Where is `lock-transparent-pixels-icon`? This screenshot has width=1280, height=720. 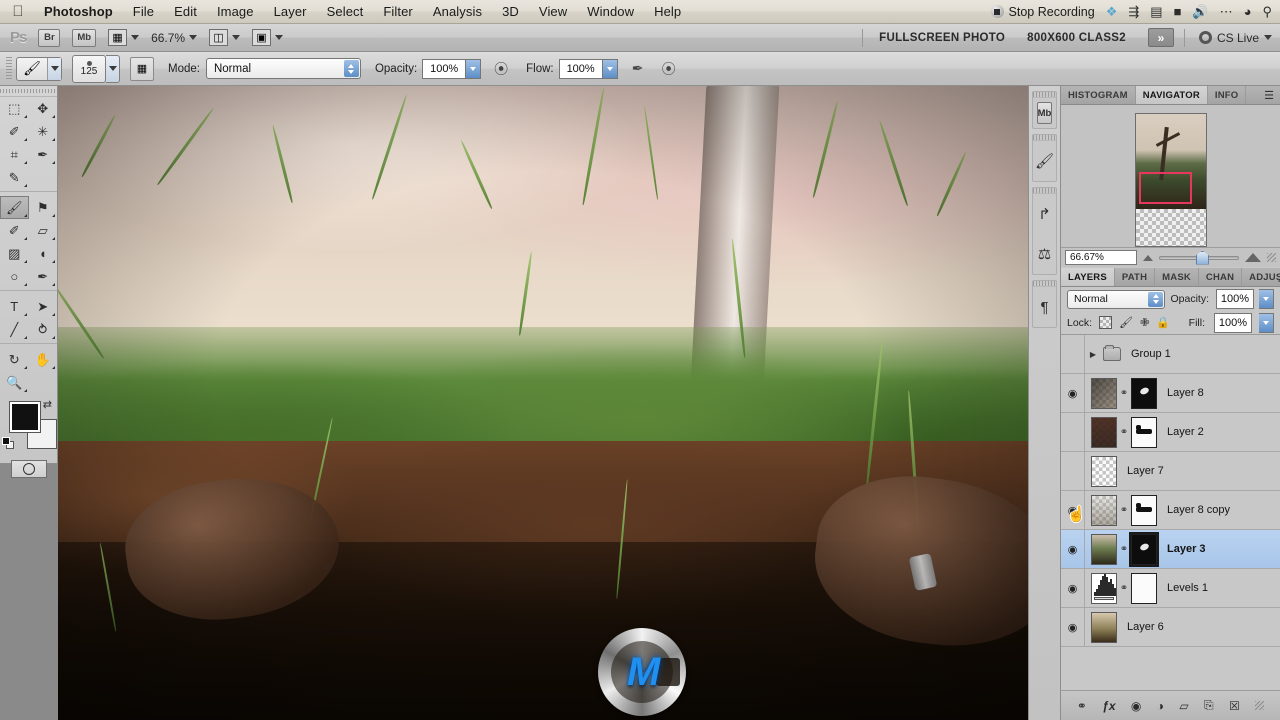
lock-transparent-pixels-icon is located at coordinates (1106, 322).